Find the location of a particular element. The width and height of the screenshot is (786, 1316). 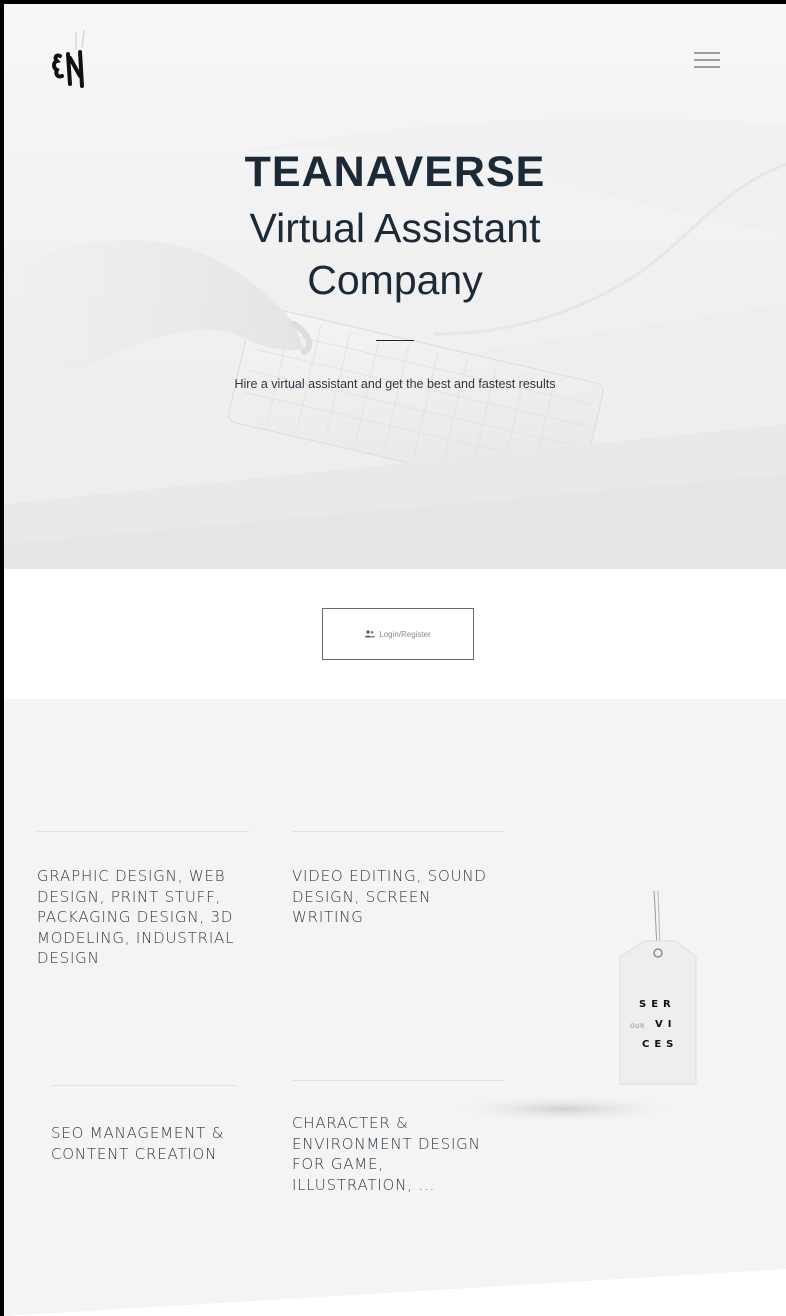

tag-line-2: VI is located at coordinates (666, 1024).